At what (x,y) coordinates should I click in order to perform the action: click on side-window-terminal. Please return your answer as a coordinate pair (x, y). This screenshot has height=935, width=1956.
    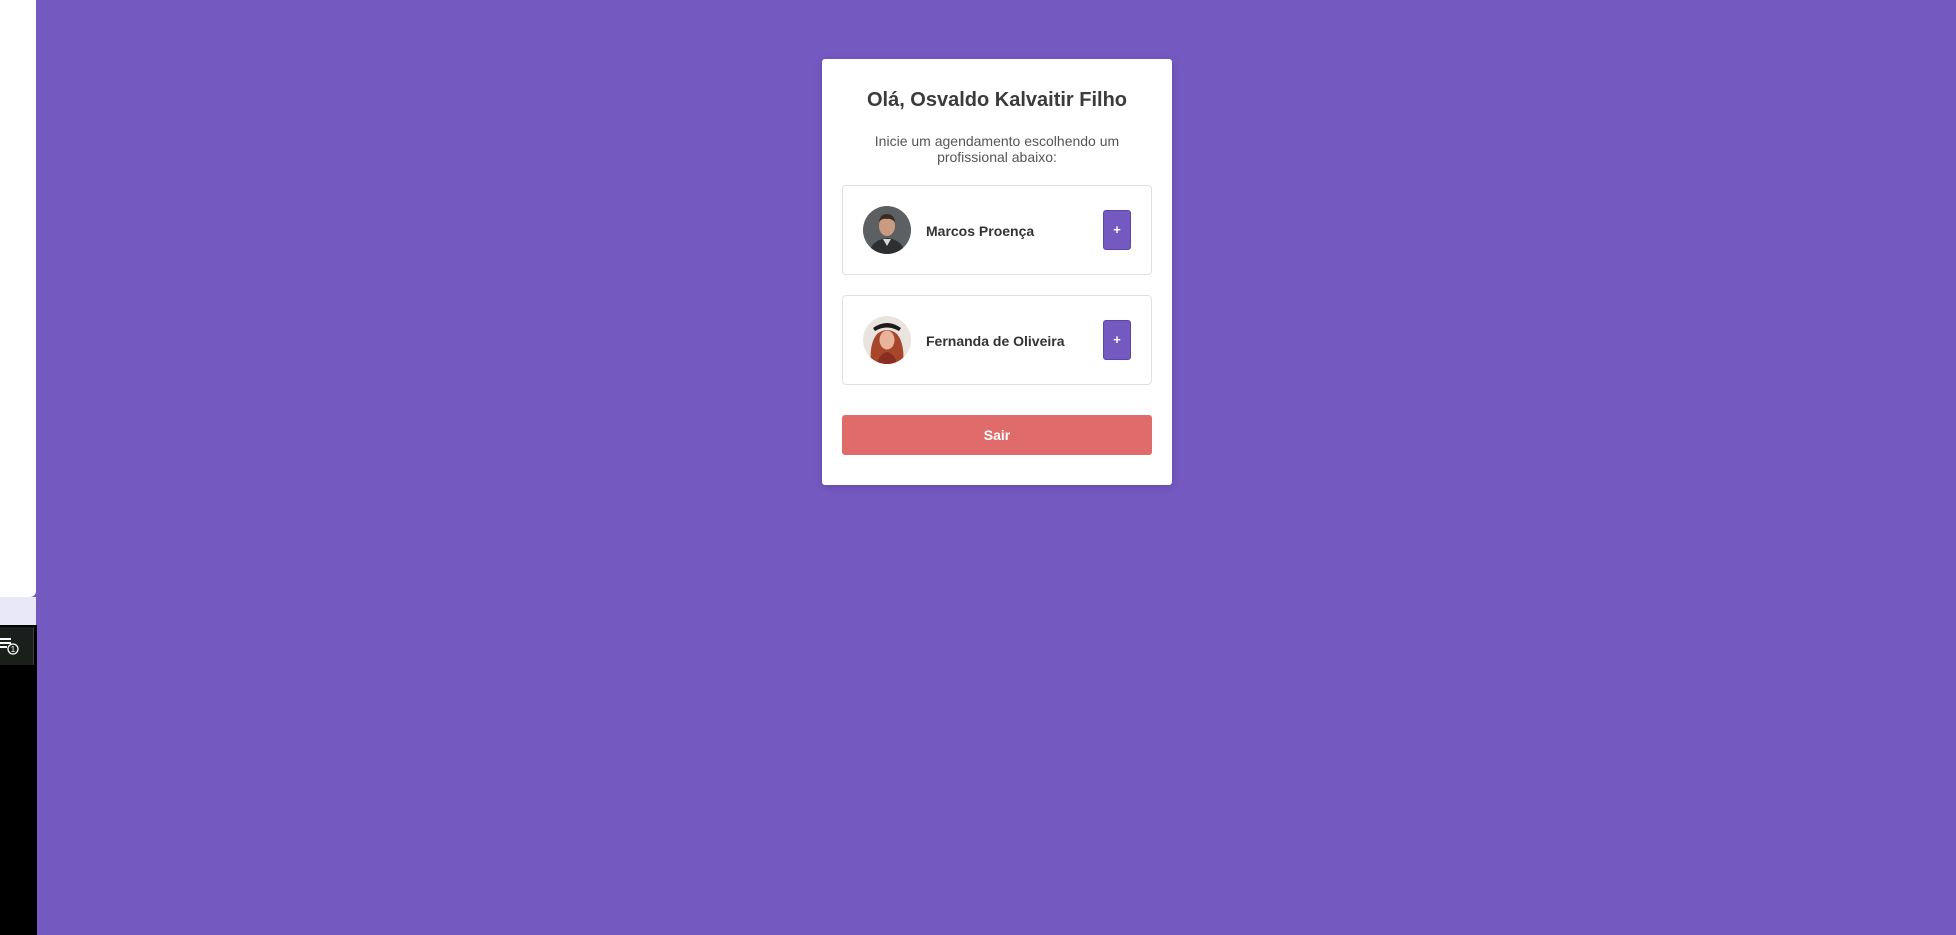
    Looking at the image, I should click on (18, 780).